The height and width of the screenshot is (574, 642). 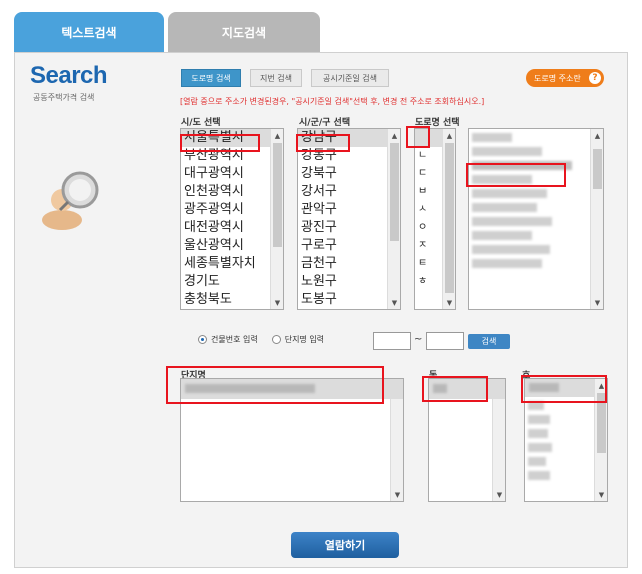 I want to click on user-search-icon, so click(x=70, y=200).